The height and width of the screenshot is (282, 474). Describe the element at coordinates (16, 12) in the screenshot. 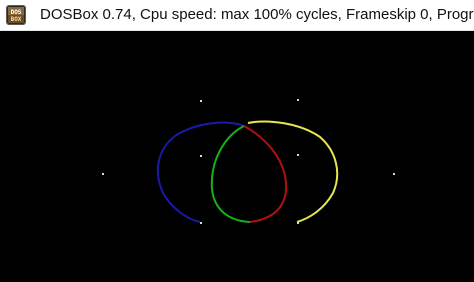

I see `svg-text: DOS` at that location.